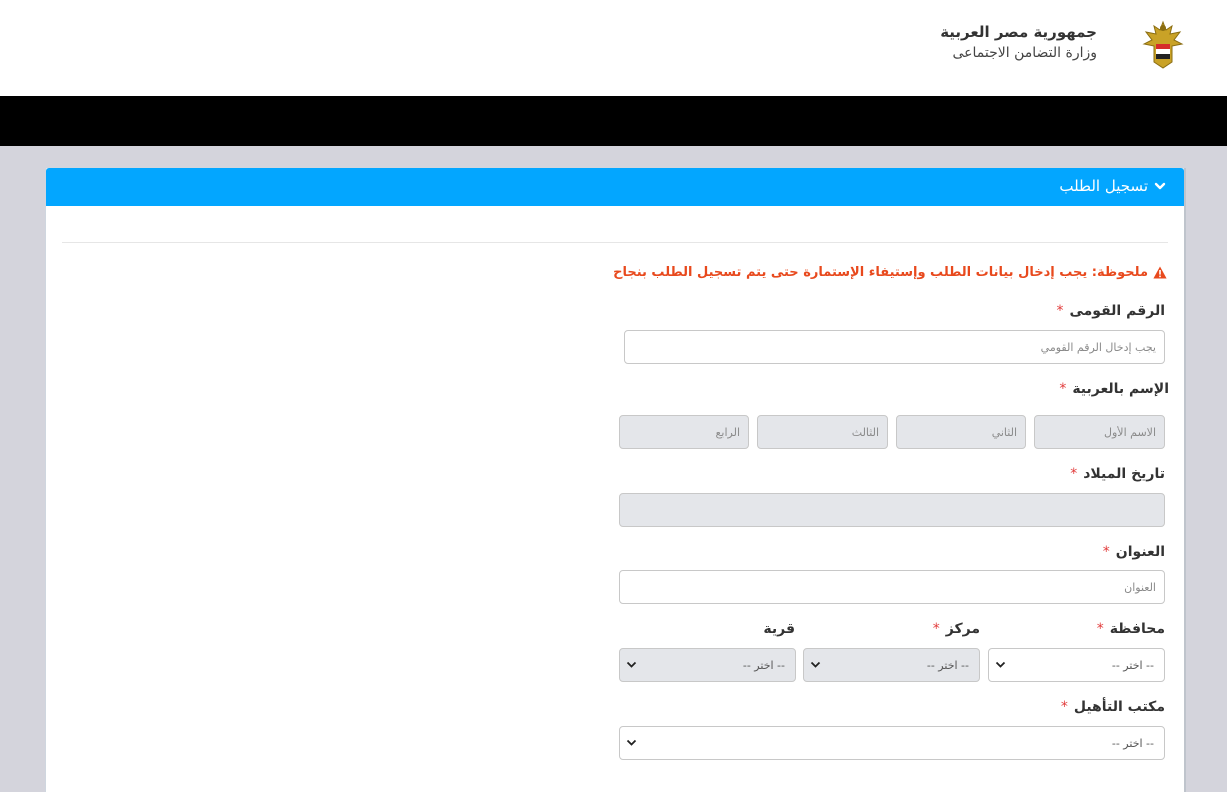 The image size is (1227, 792). I want to click on birth-date-label-text: تاريخ الميلاد, so click(1124, 474).